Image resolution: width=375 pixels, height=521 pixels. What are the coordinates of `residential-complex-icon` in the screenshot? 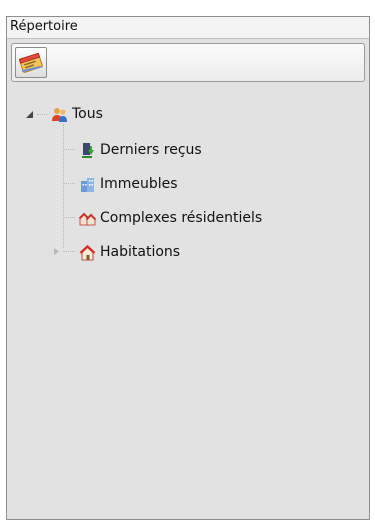 It's located at (87, 219).